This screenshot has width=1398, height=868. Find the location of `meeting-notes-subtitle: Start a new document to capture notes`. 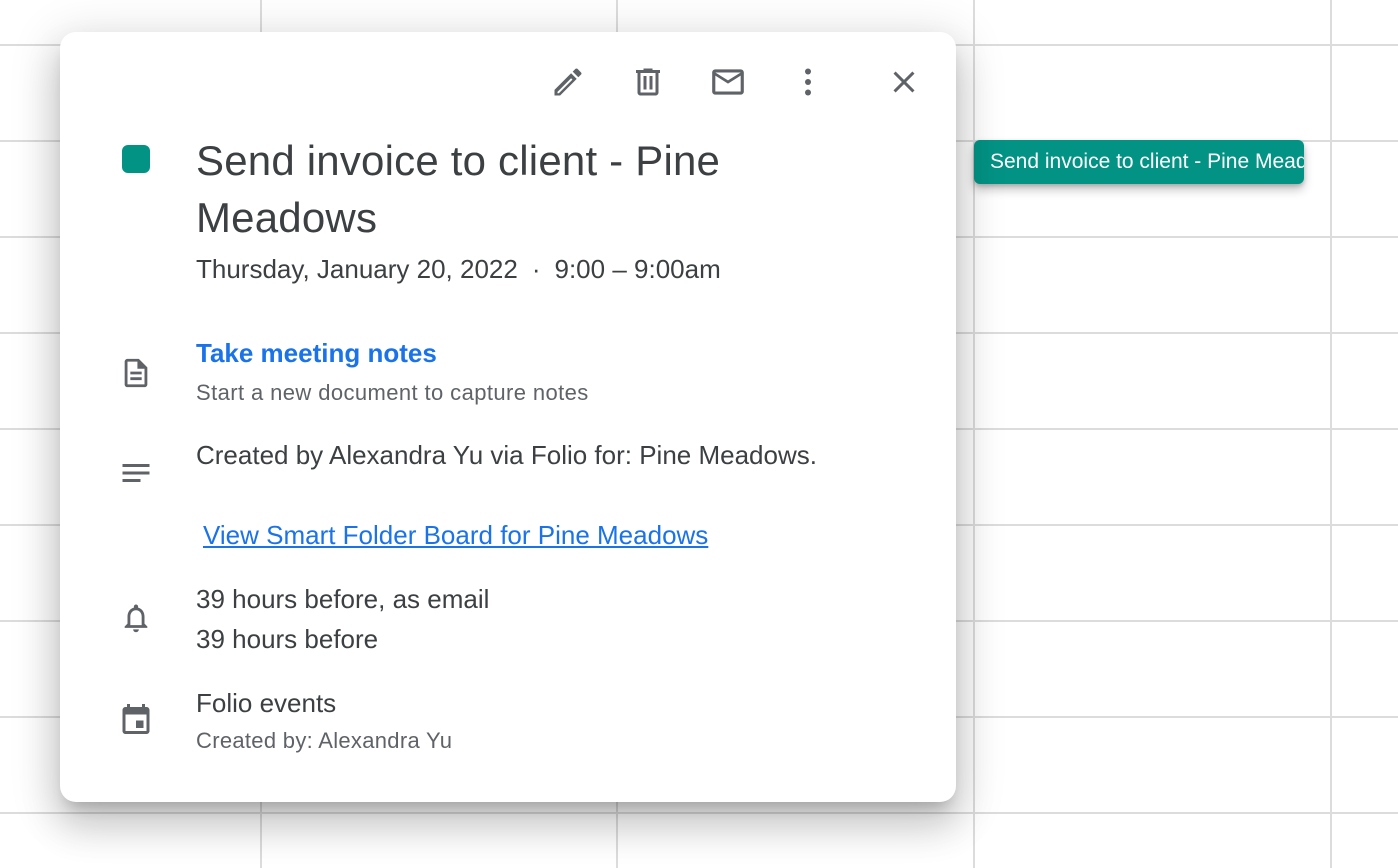

meeting-notes-subtitle: Start a new document to capture notes is located at coordinates (392, 392).